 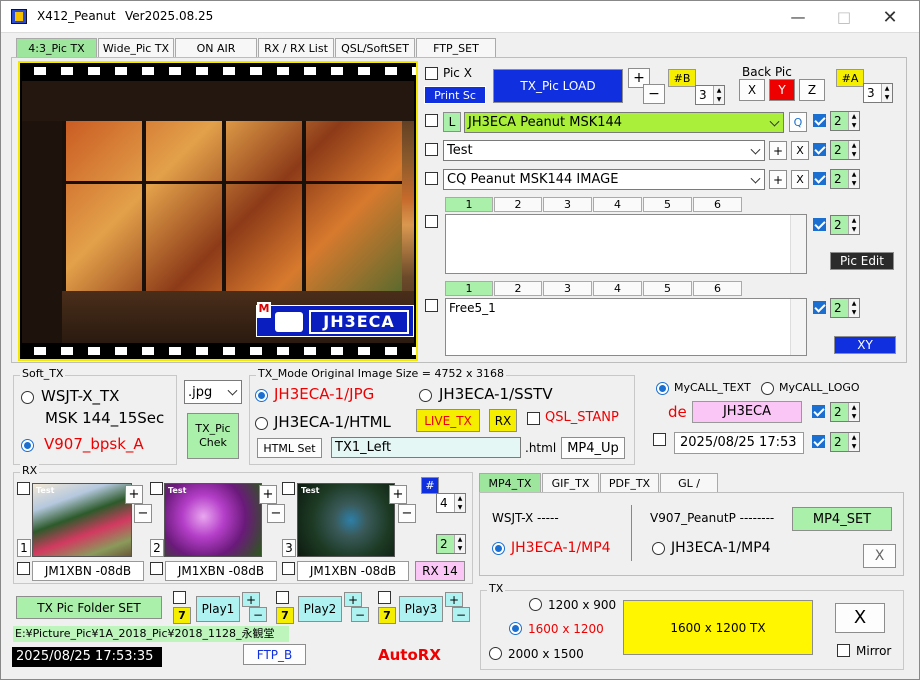 What do you see at coordinates (865, 345) in the screenshot?
I see `xy-button: XY` at bounding box center [865, 345].